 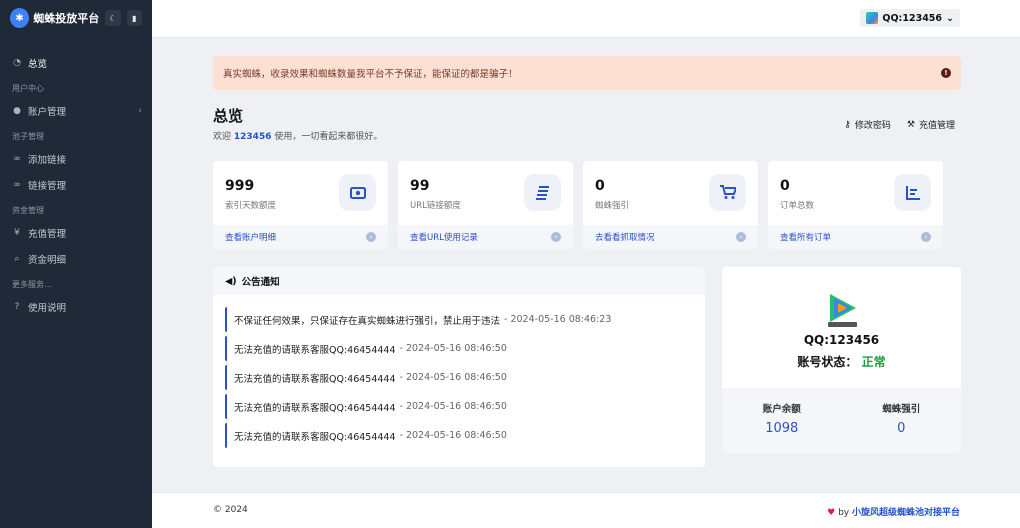 I want to click on sidebar-item-label: 链接管理, so click(x=47, y=186).